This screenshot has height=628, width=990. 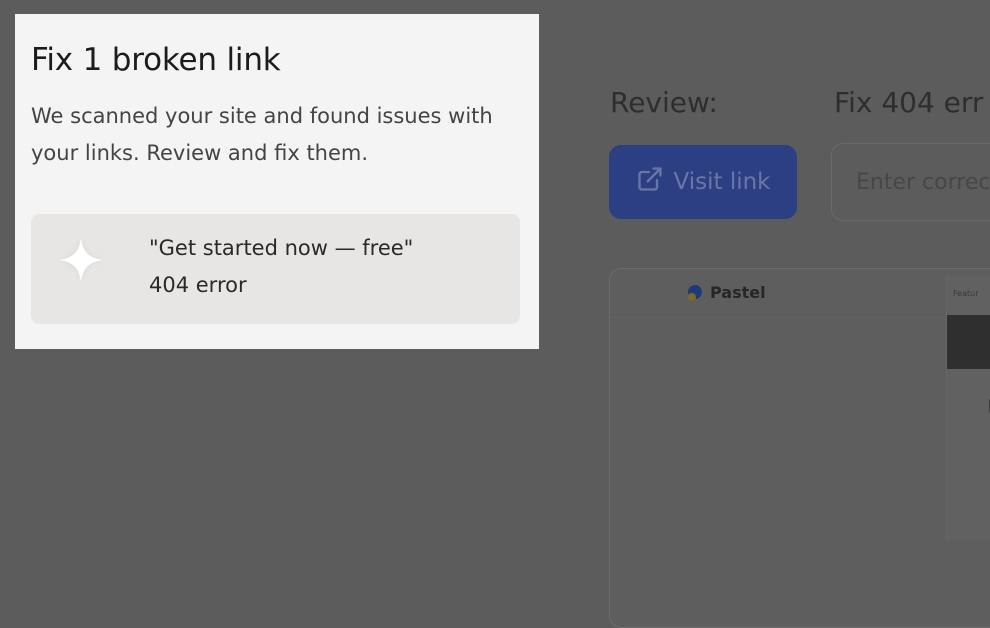 What do you see at coordinates (968, 408) in the screenshot?
I see `preview-side-card: Featur` at bounding box center [968, 408].